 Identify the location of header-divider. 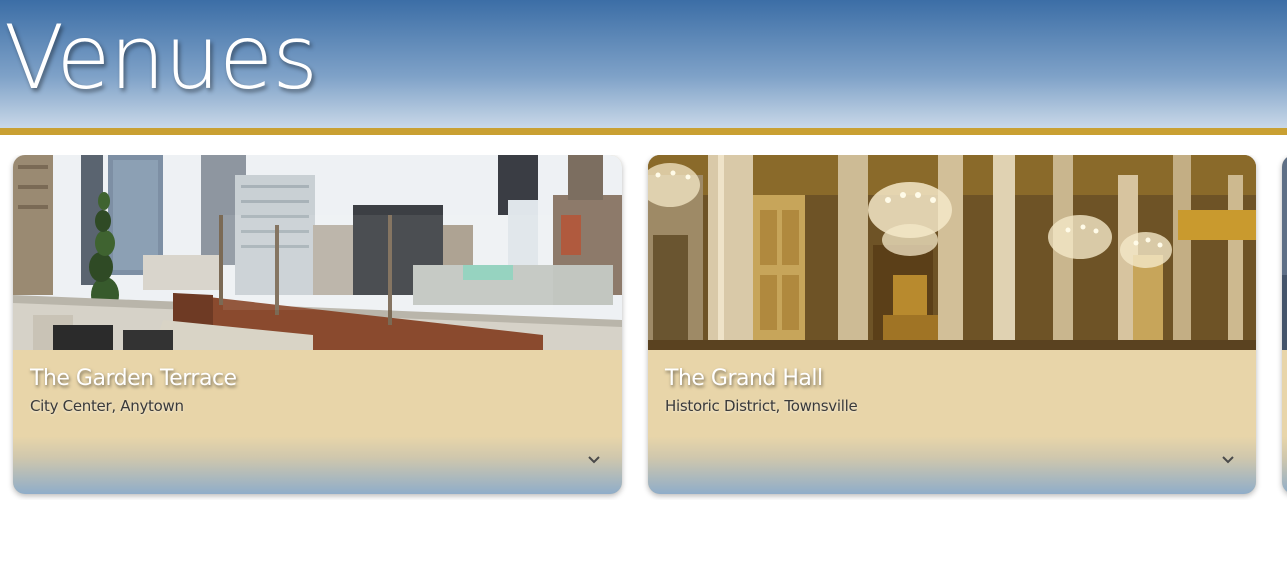
(643, 131).